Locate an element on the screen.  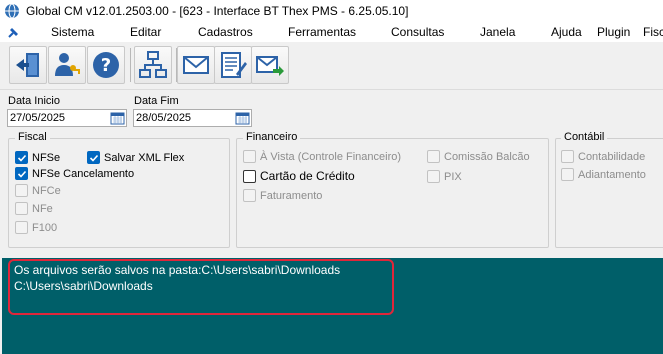
email-button is located at coordinates (196, 65).